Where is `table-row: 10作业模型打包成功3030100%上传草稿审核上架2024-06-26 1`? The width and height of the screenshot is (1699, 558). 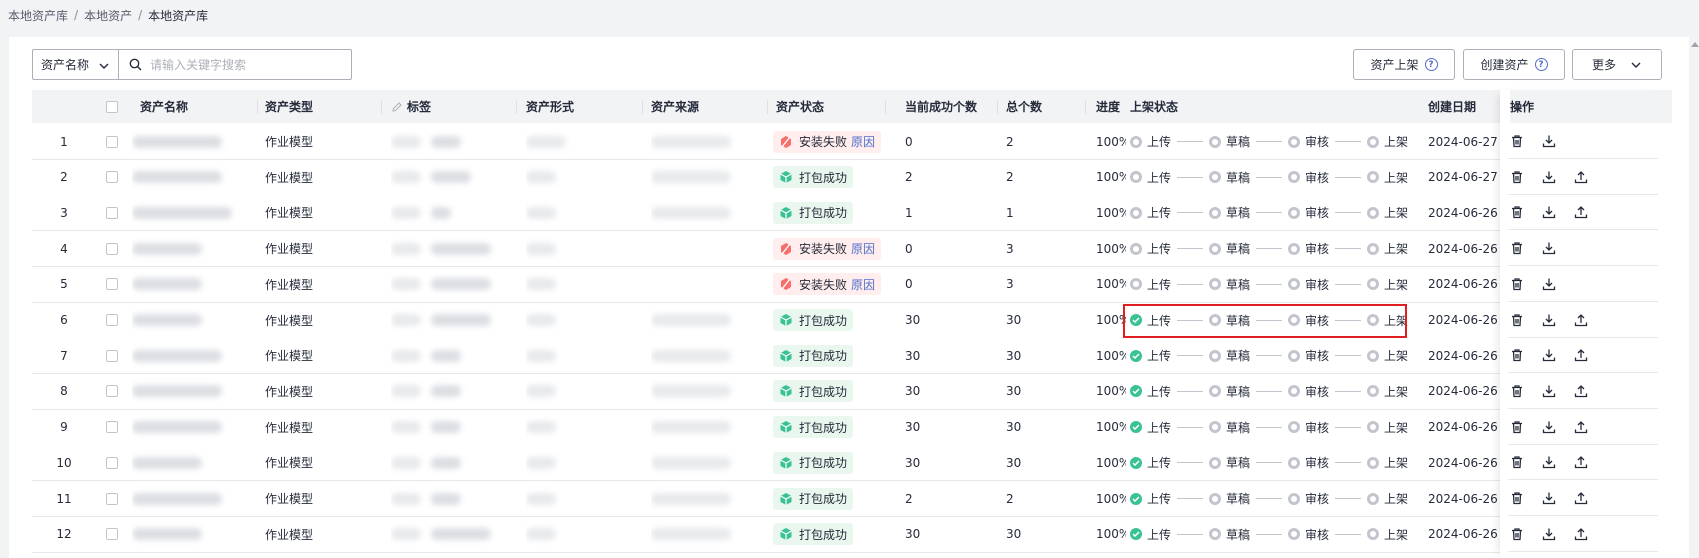
table-row: 10作业模型打包成功3030100%上传草稿审核上架2024-06-26 1 is located at coordinates (847, 463).